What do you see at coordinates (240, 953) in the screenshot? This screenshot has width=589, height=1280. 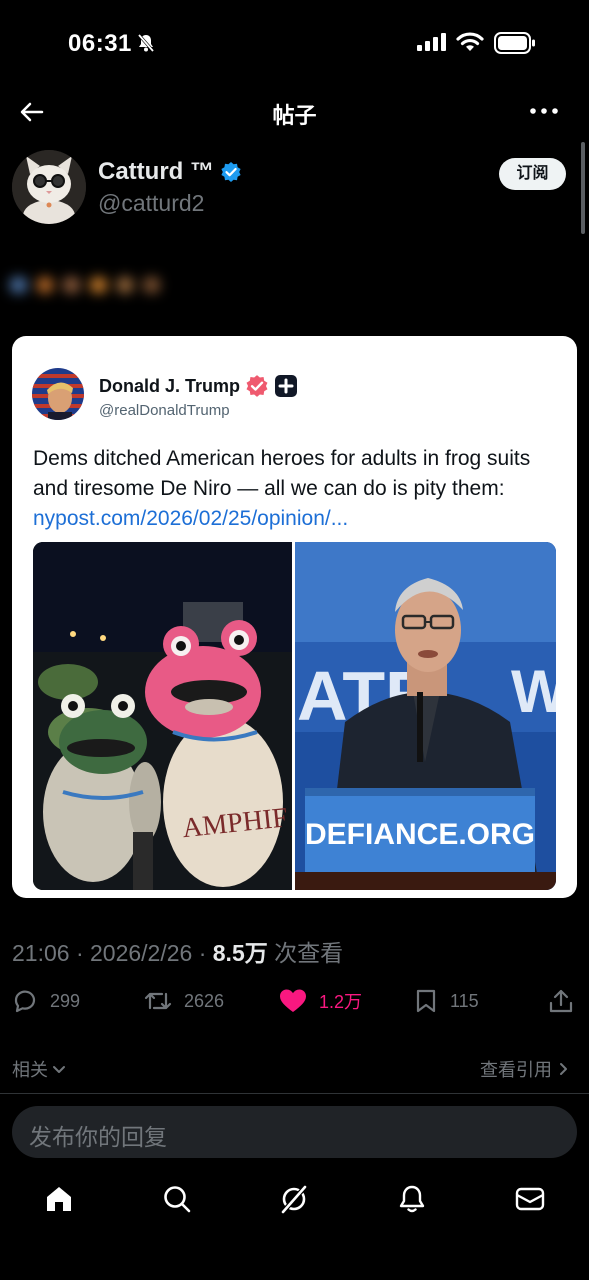 I see `view-count: 8.5万` at bounding box center [240, 953].